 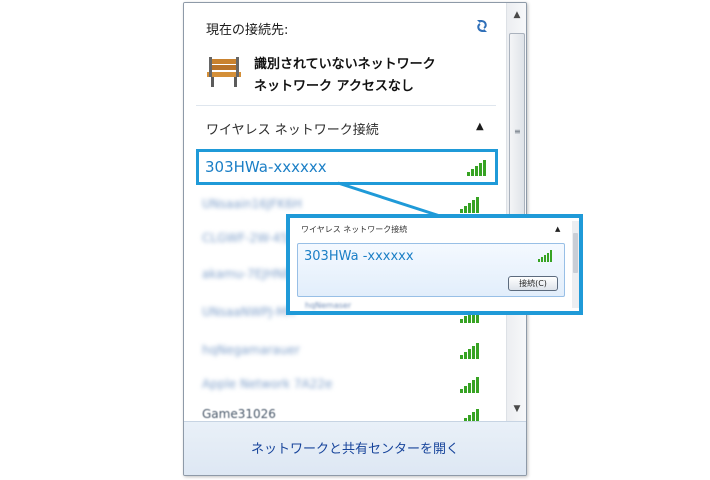 I want to click on scrollbar: ▲ ≡ ▼, so click(x=516, y=212).